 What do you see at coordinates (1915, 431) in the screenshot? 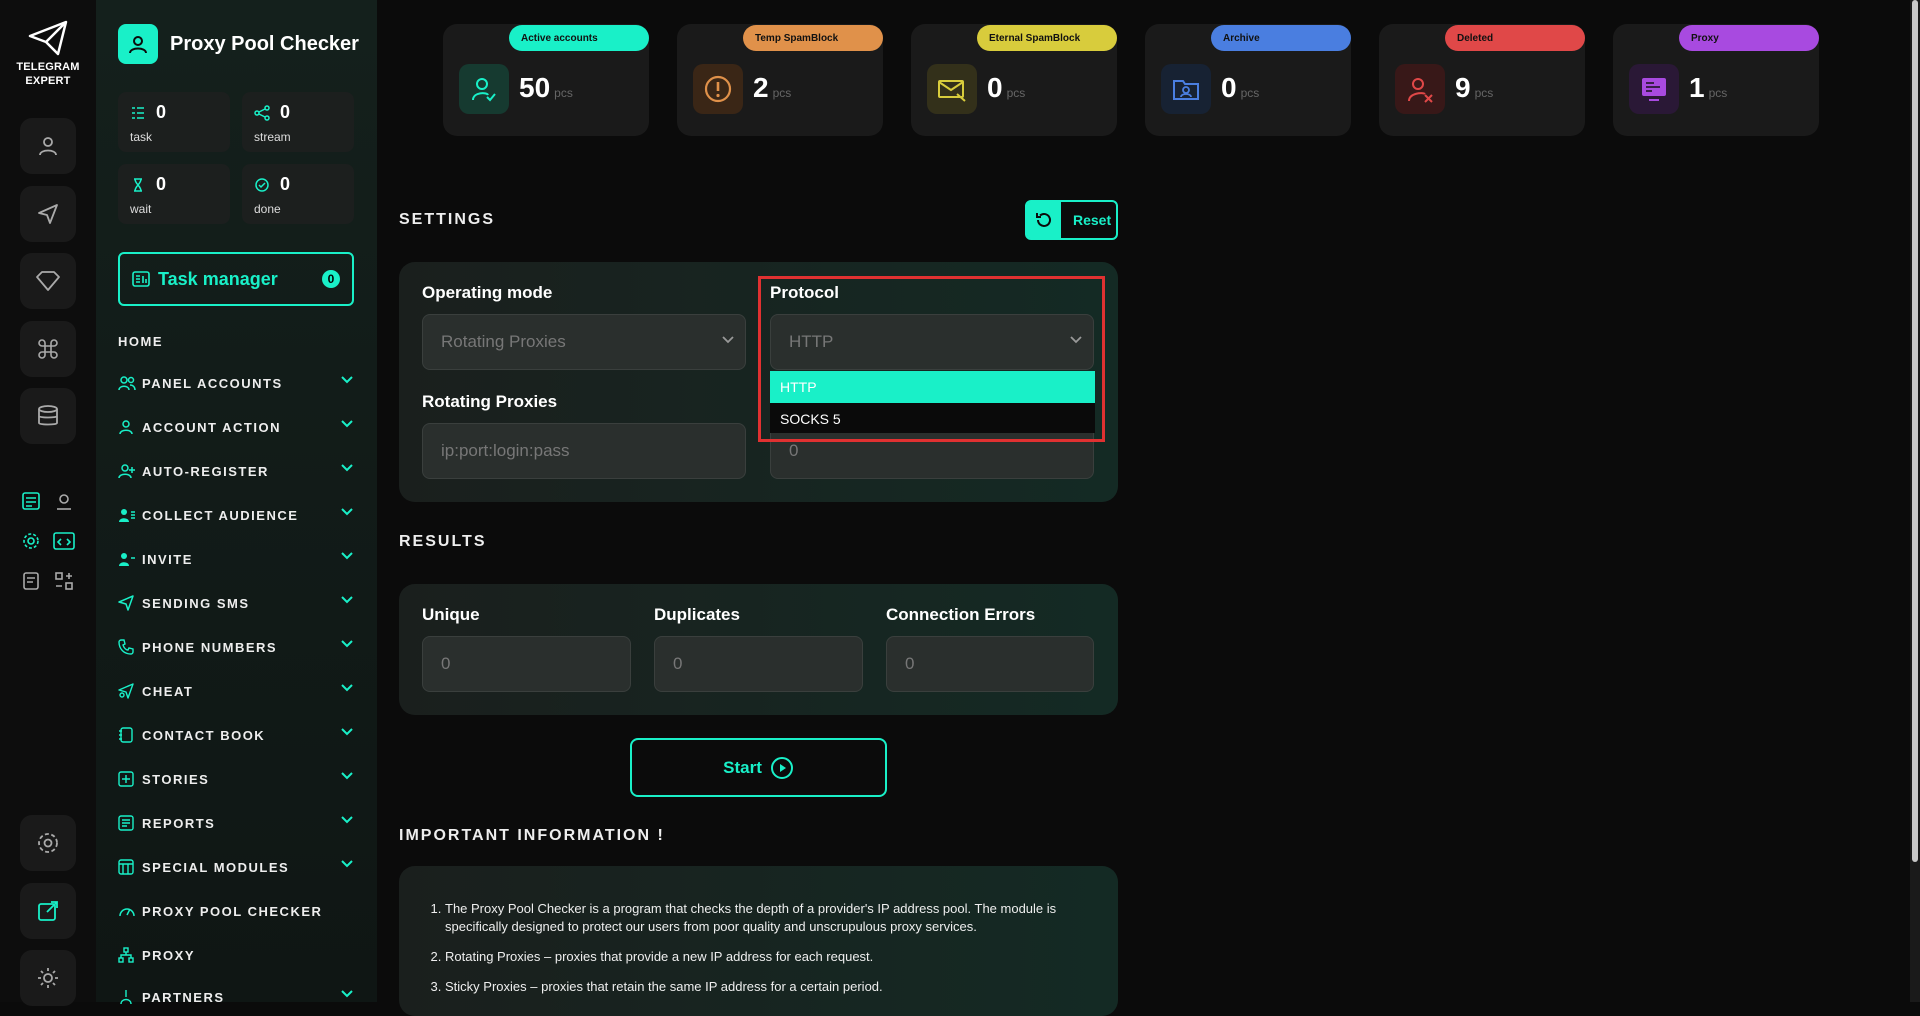
I see `scrollbar-thumb` at bounding box center [1915, 431].